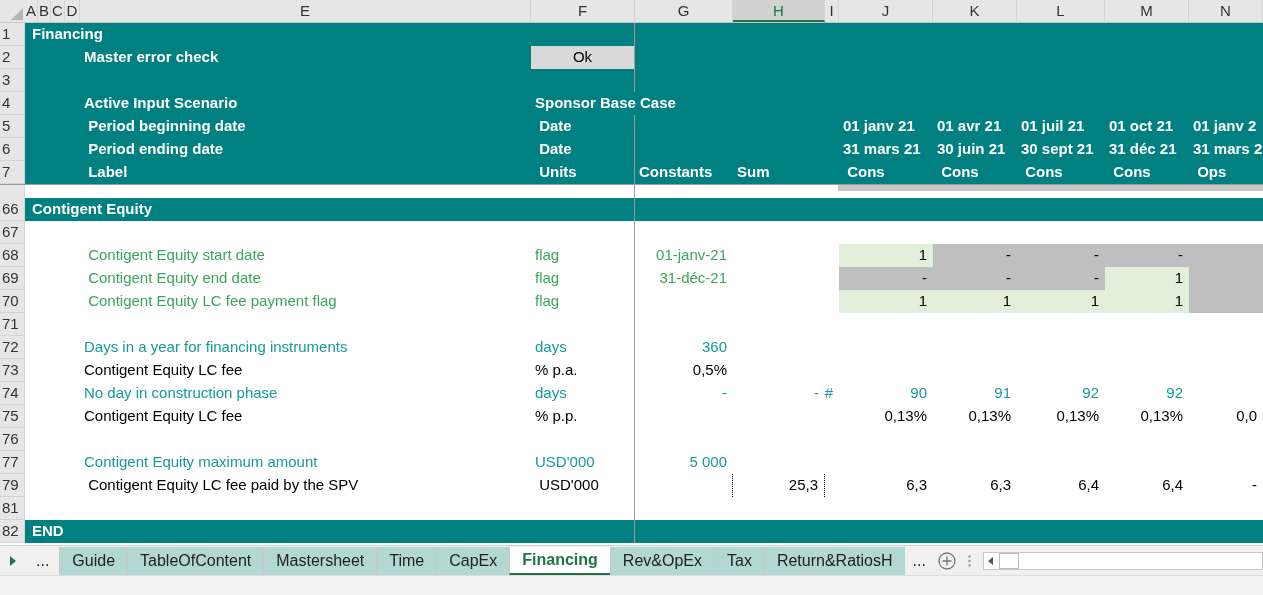 The image size is (1263, 595). I want to click on column-header: I, so click(832, 11).